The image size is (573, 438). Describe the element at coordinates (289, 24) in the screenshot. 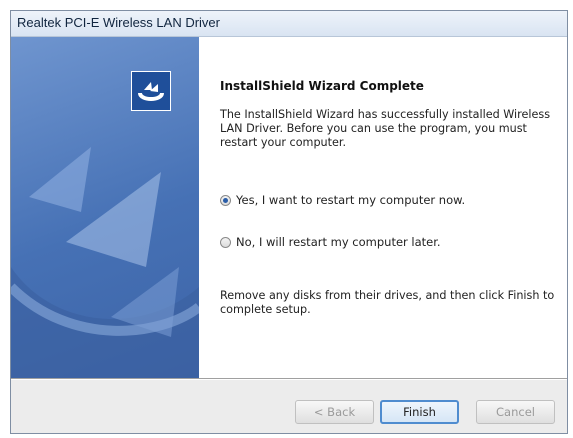

I see `title-bar: Realtek PCI-E Wireless LAN Driver` at that location.